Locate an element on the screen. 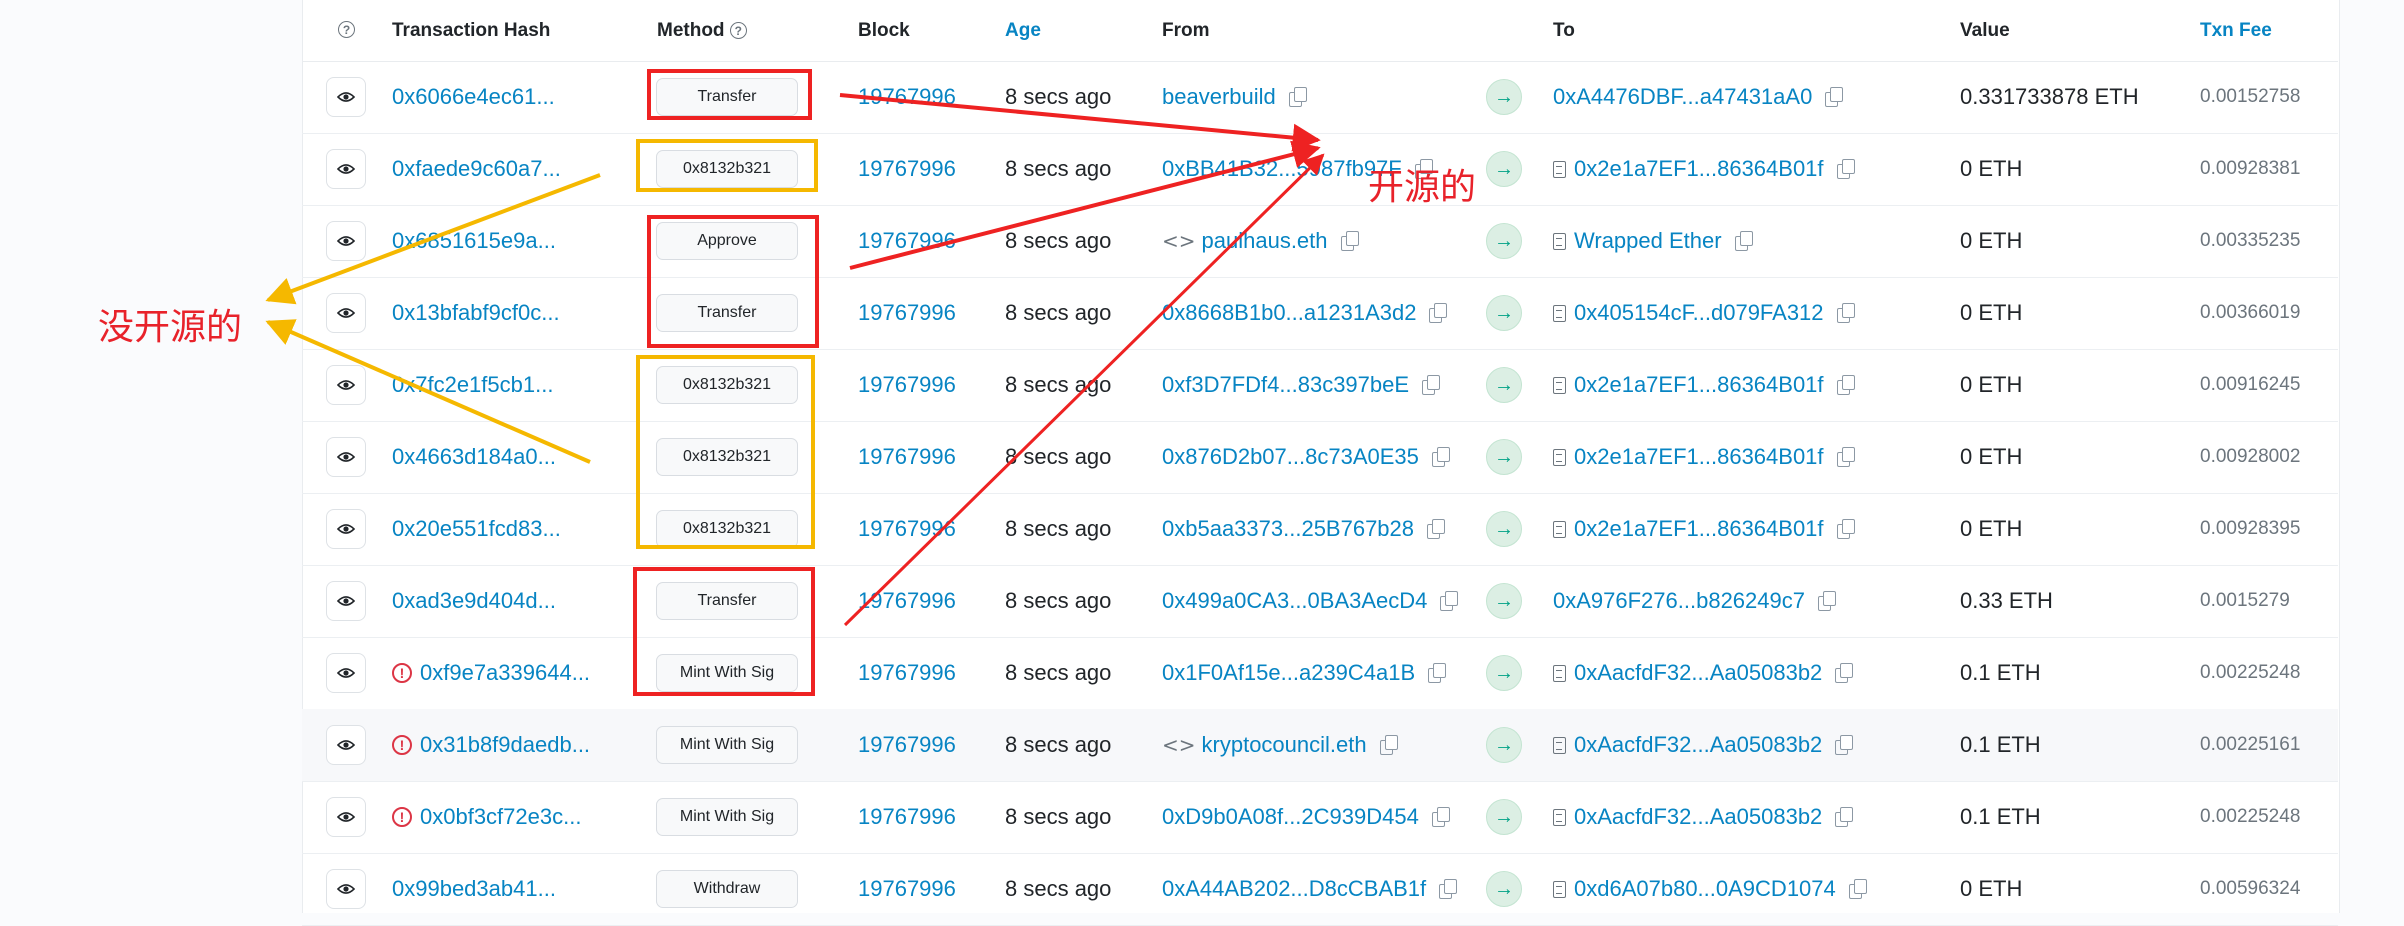  value-text: 0.331733878 ETH is located at coordinates (2049, 96).